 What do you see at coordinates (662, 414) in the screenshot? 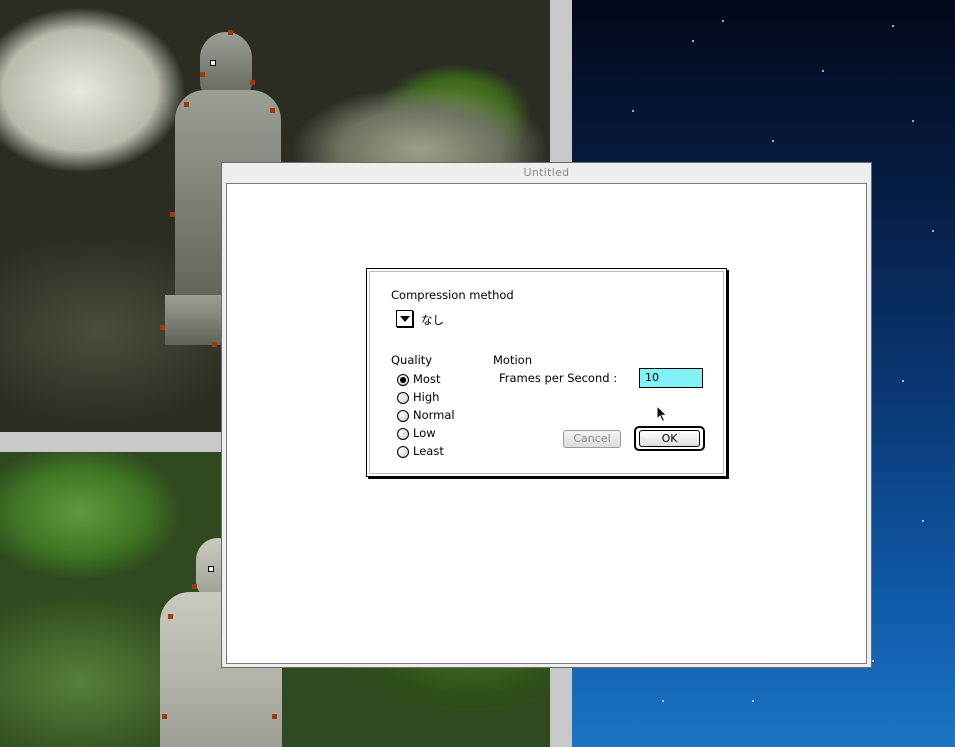
I see `mouse-pointer-icon` at bounding box center [662, 414].